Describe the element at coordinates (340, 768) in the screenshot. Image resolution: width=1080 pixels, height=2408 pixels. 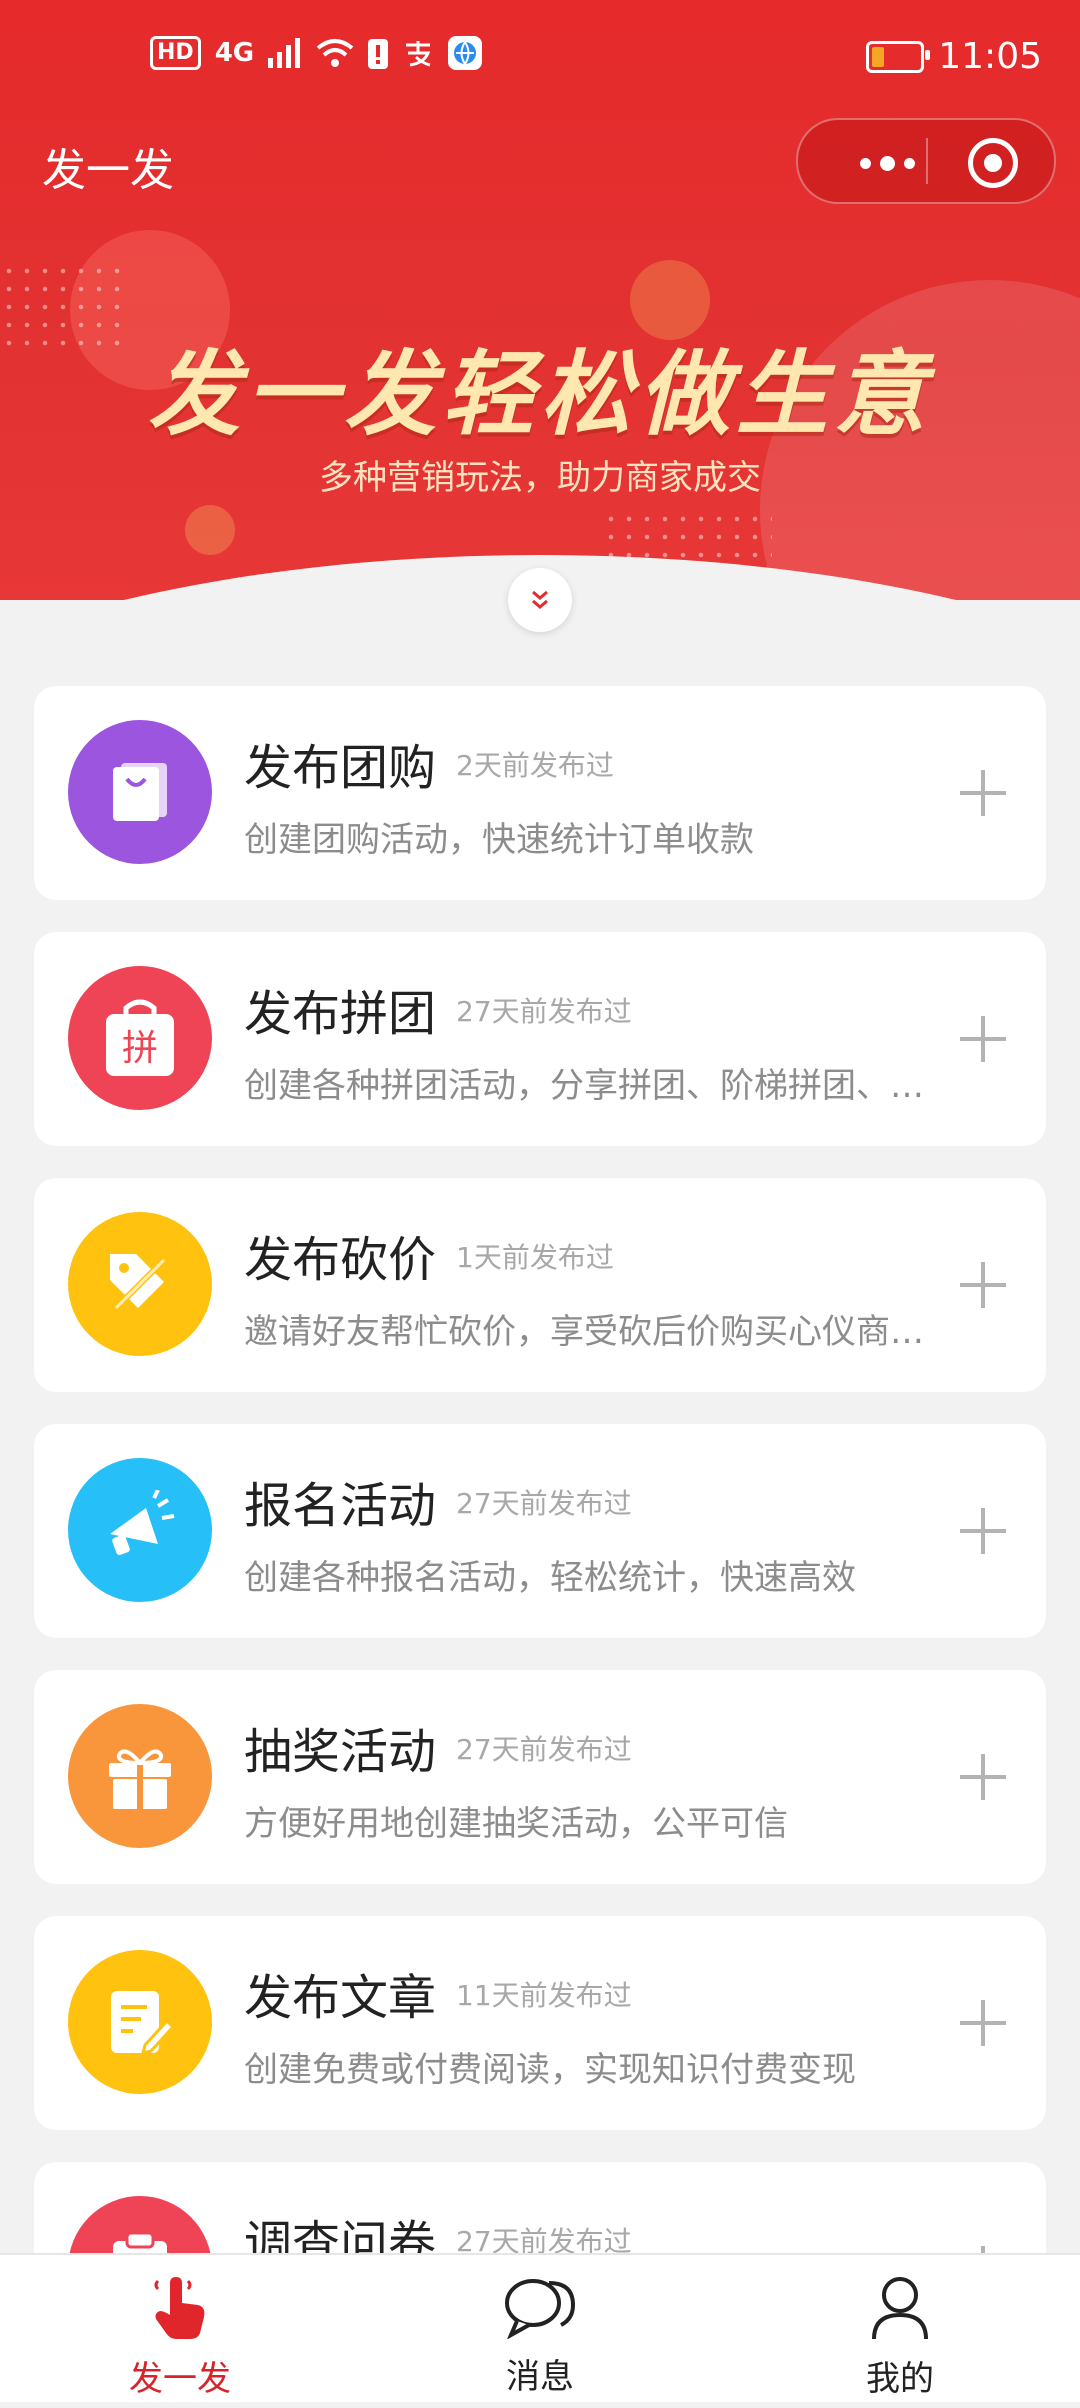
I see `activity-title: 发布团购` at that location.